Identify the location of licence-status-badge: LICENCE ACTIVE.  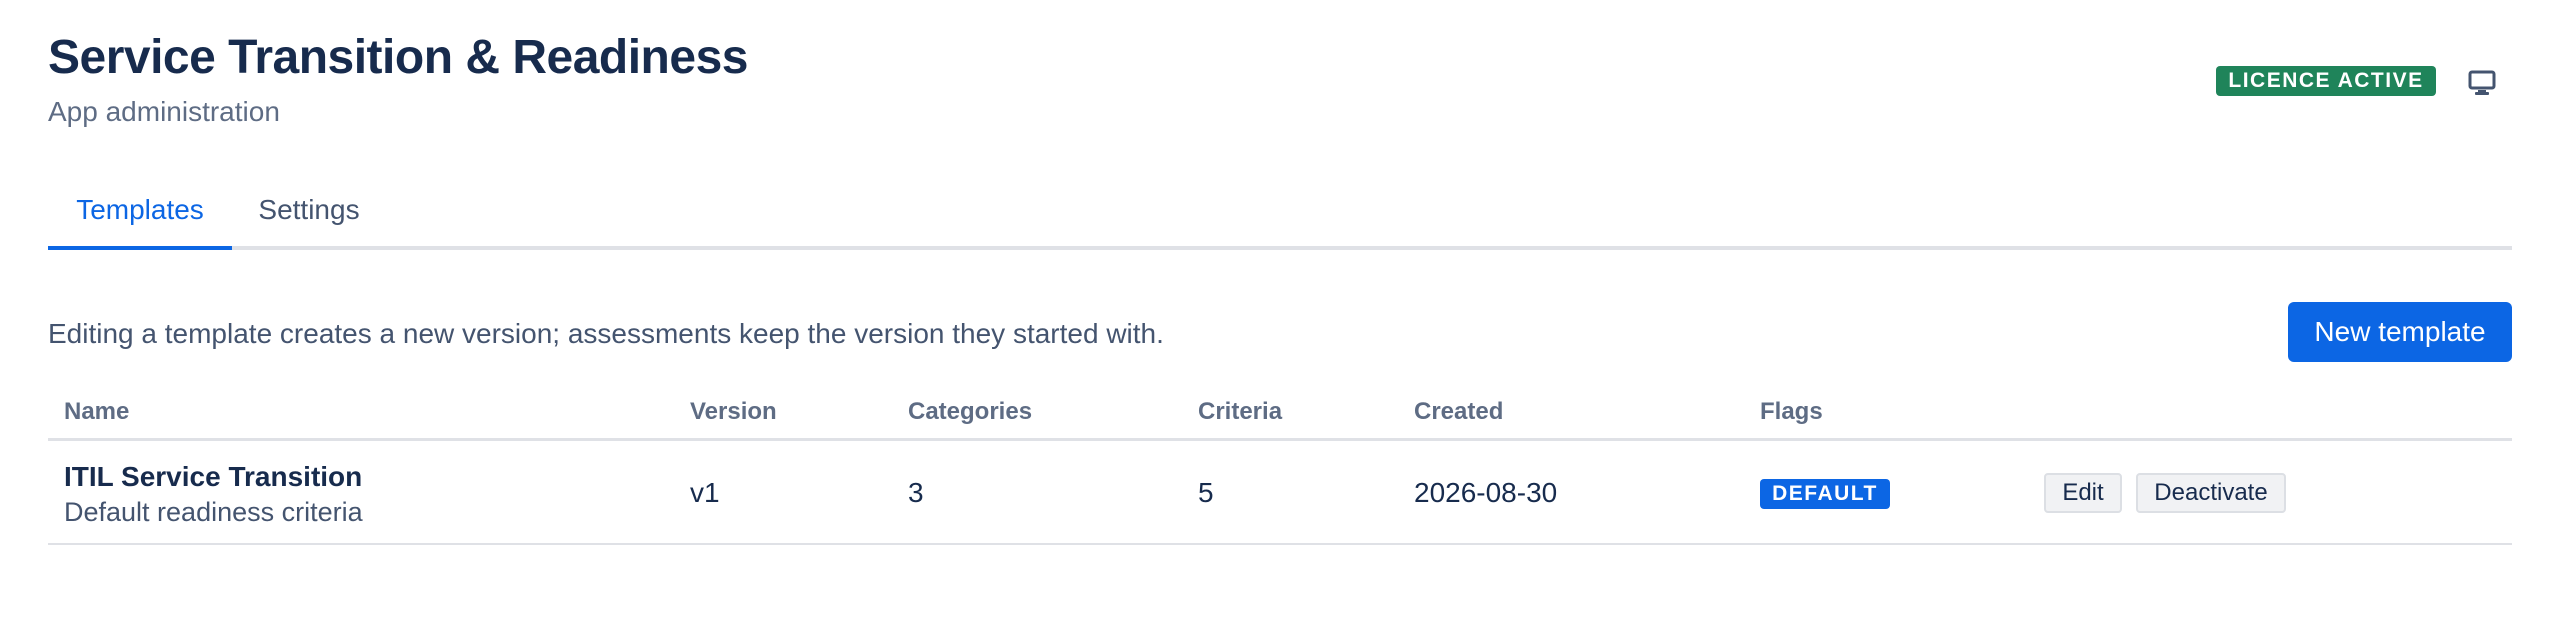
(2326, 81).